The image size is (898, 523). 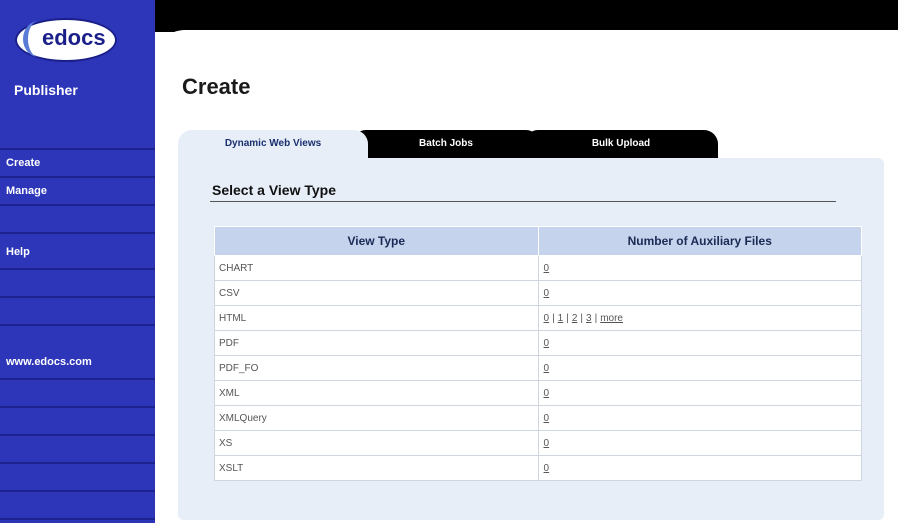 I want to click on top-banner-curve, so click(x=526, y=45).